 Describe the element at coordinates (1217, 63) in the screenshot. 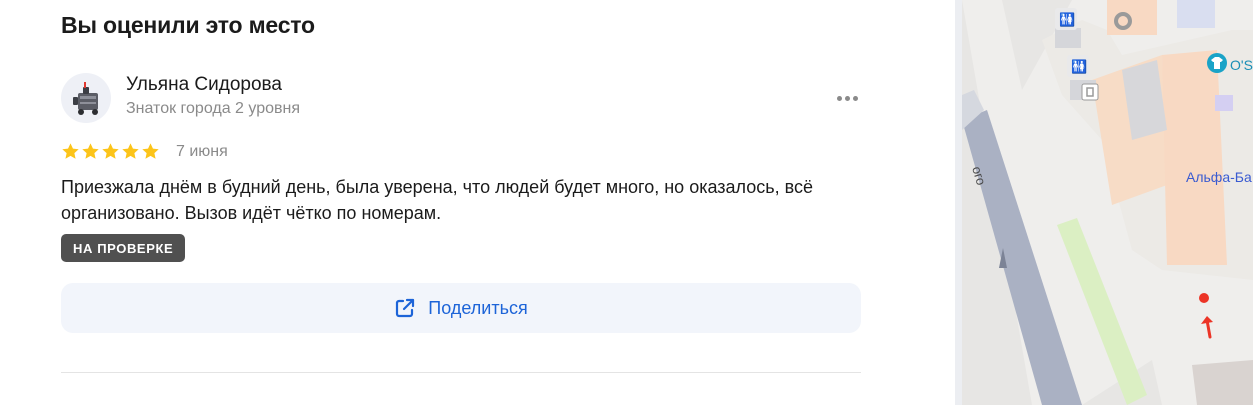

I see `shop-icon` at that location.